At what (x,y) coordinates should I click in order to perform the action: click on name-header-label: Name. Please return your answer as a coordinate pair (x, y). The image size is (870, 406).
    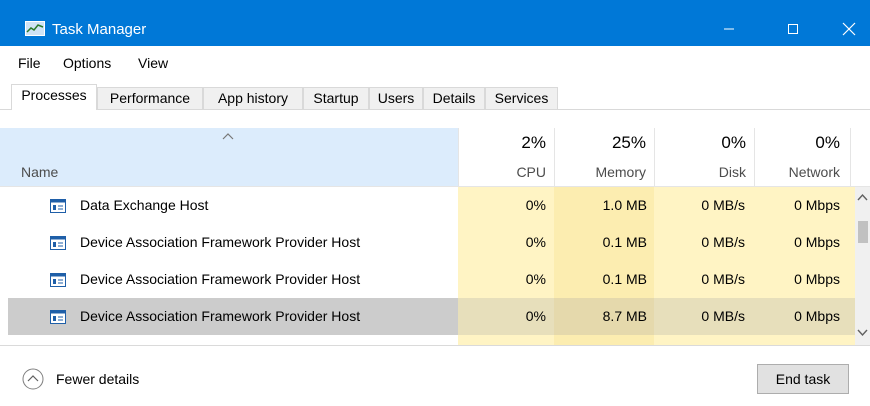
    Looking at the image, I should click on (40, 172).